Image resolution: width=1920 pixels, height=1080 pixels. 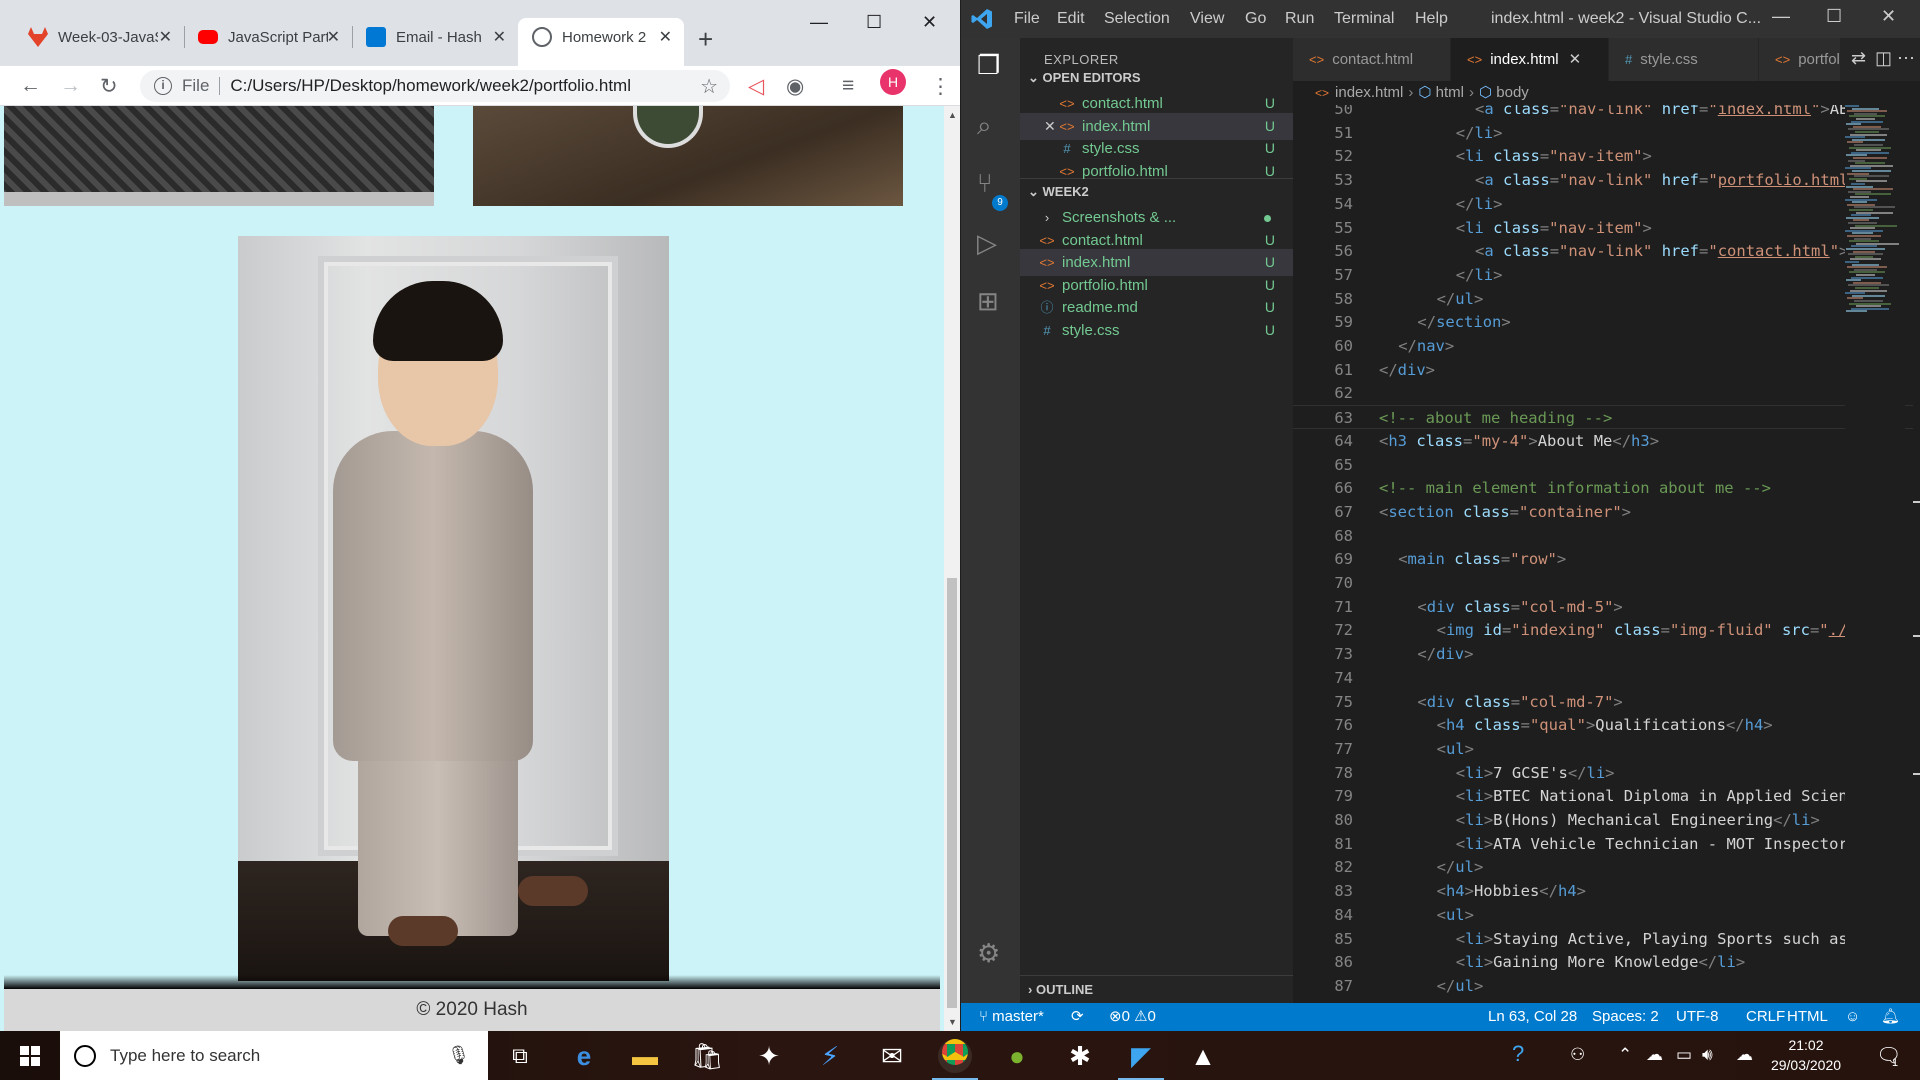 I want to click on code-line: 75 <div class="col-md-7">, so click(x=1603, y=702).